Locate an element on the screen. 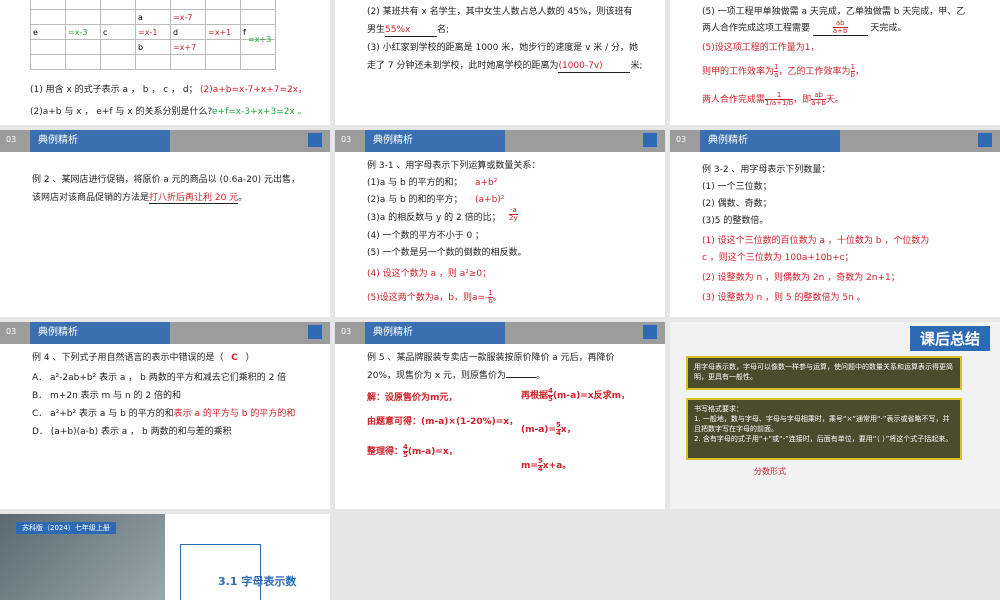  a5-line-2: 则甲的工作效率为 1 a ，乙的工作效率为 1 b， is located at coordinates (783, 71).